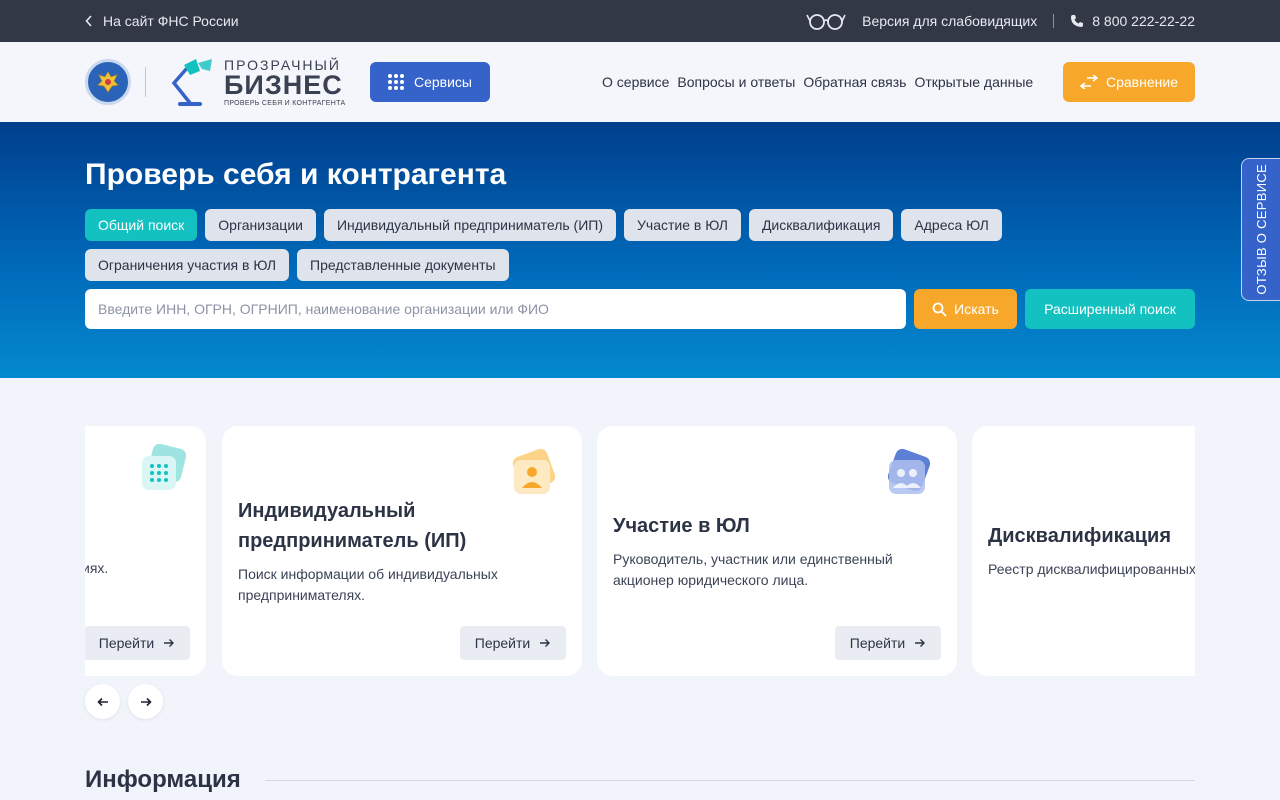  Describe the element at coordinates (141, 225) in the screenshot. I see `tab-general-search: Общий поиск` at that location.